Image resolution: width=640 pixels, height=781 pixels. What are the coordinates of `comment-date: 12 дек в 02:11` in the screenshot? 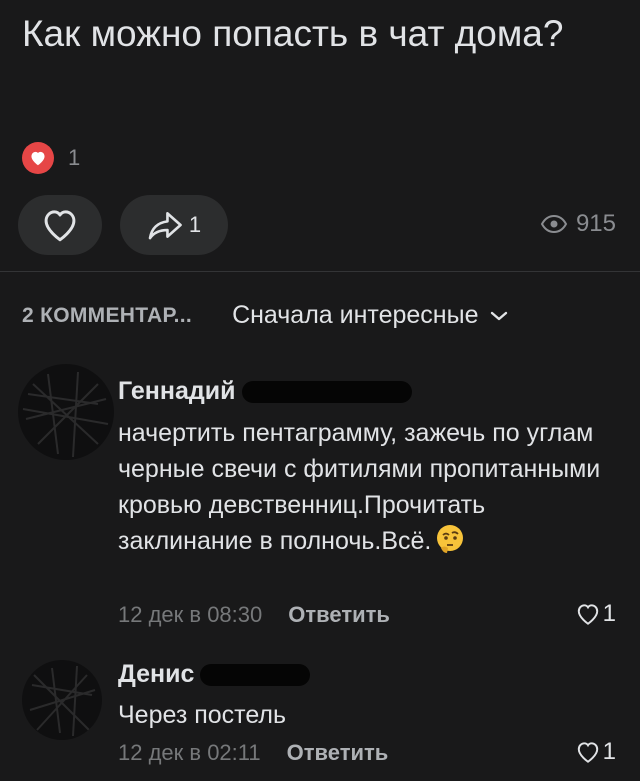 It's located at (189, 752).